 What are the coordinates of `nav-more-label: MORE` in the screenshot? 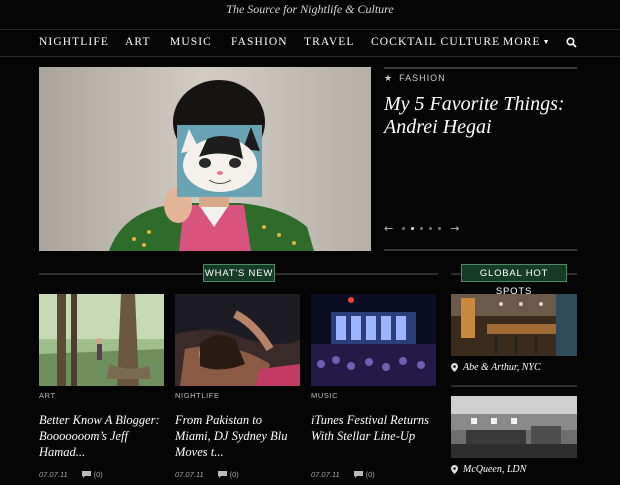 It's located at (522, 42).